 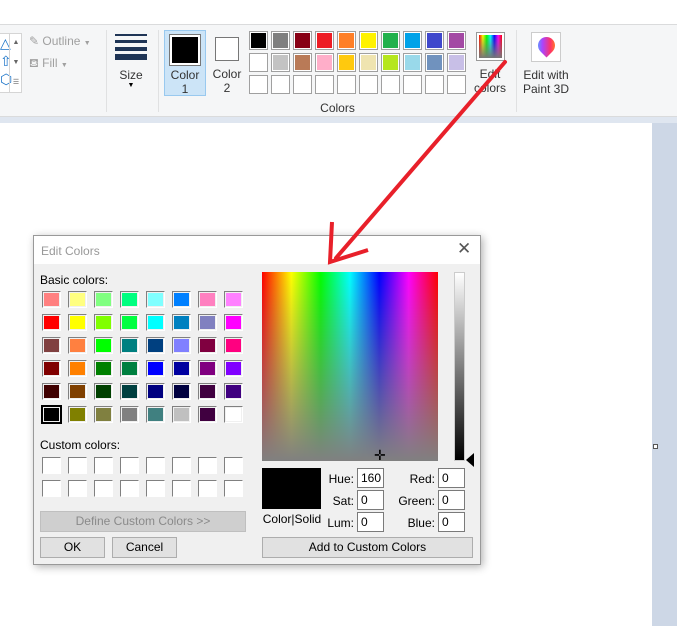 What do you see at coordinates (420, 160) in the screenshot?
I see `arrow-shaft` at bounding box center [420, 160].